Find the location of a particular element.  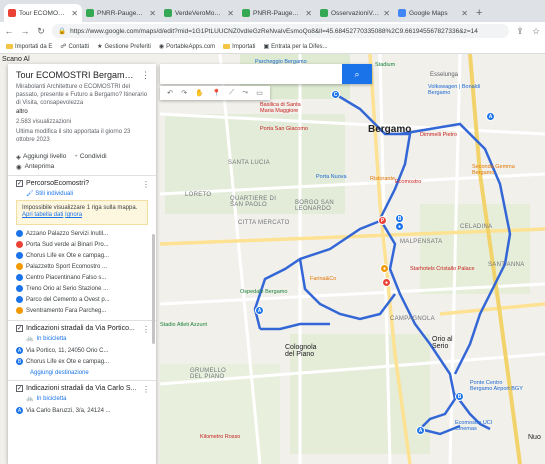

layer-header: ✓ PercorsoEcomostri? is located at coordinates (82, 183).